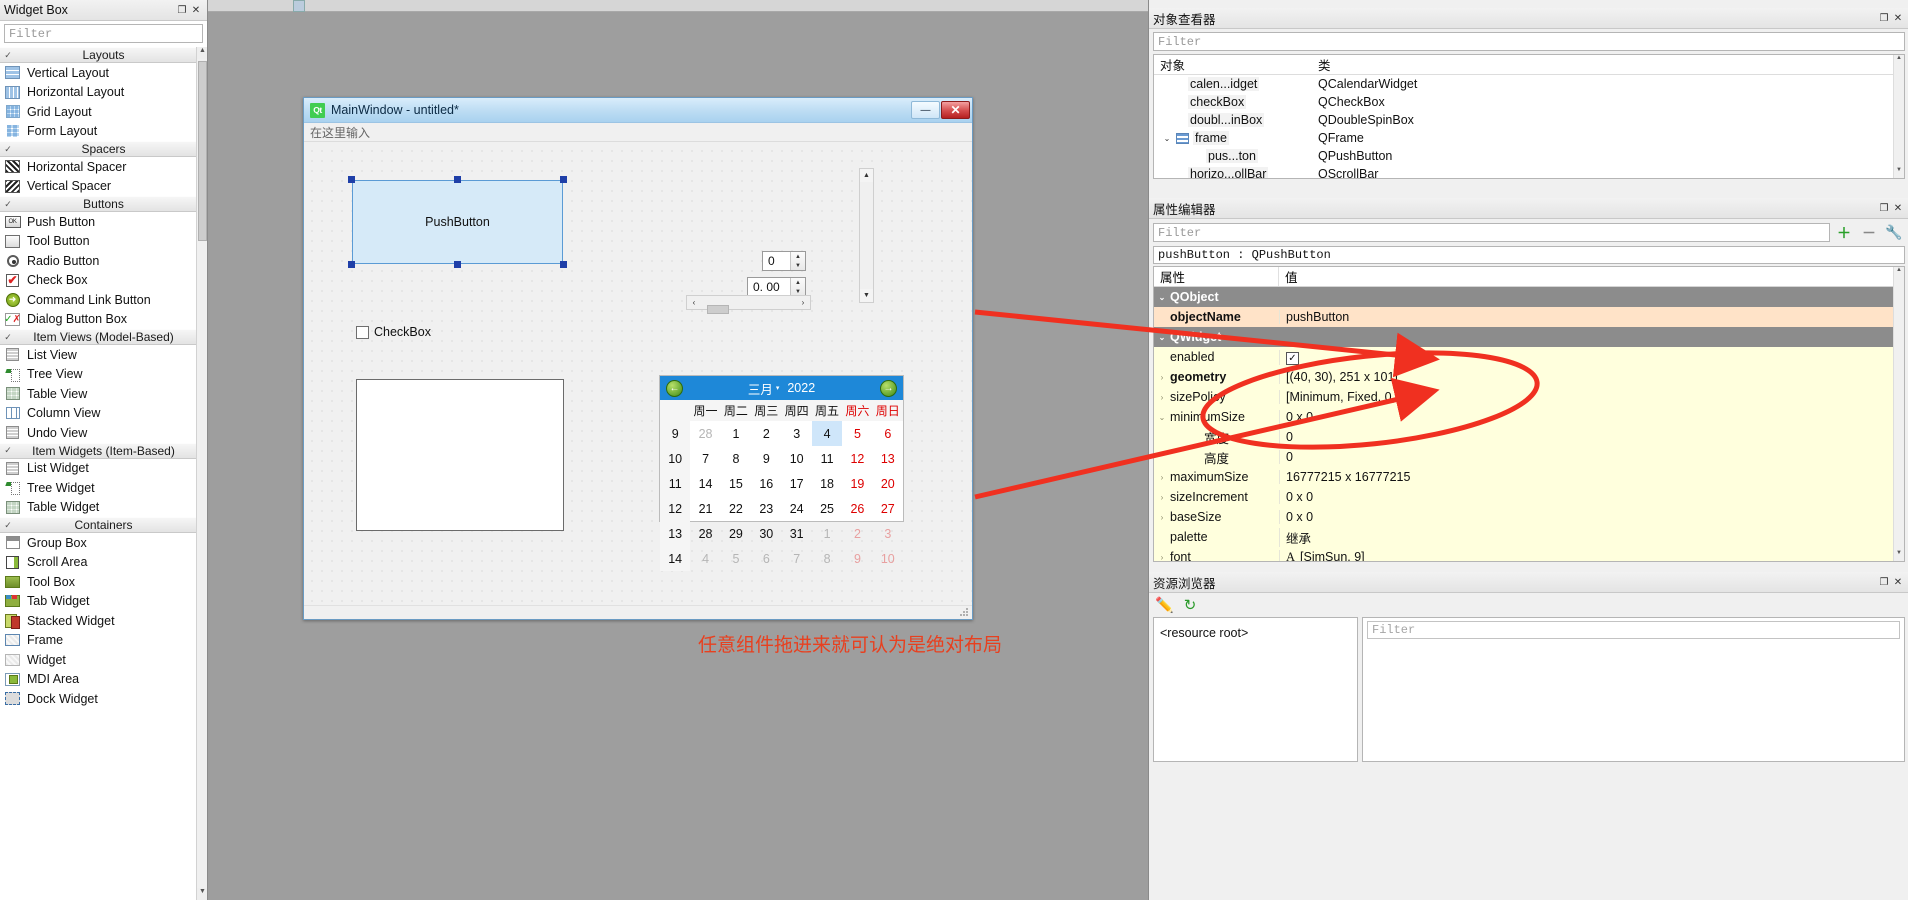 This screenshot has height=900, width=1908. What do you see at coordinates (857, 558) in the screenshot?
I see `calendar-day-cell: 9` at bounding box center [857, 558].